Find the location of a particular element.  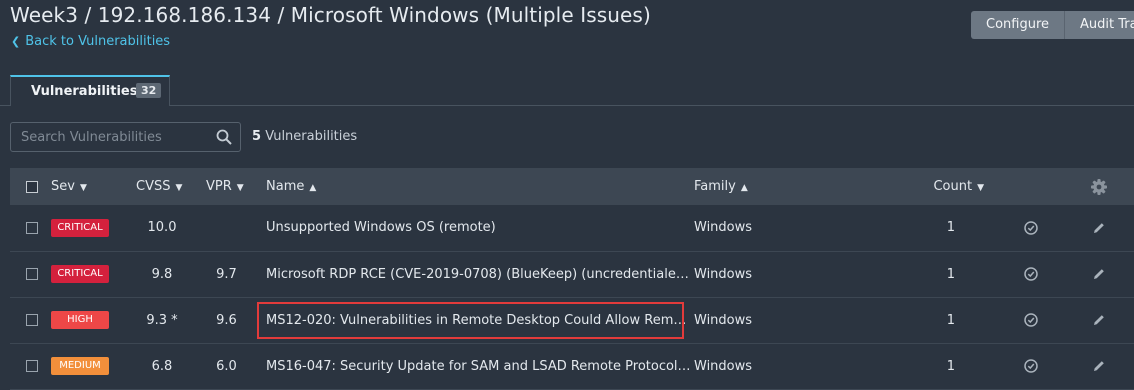

tab-vulnerabilities: Vulnerabilities 32 is located at coordinates (90, 90).